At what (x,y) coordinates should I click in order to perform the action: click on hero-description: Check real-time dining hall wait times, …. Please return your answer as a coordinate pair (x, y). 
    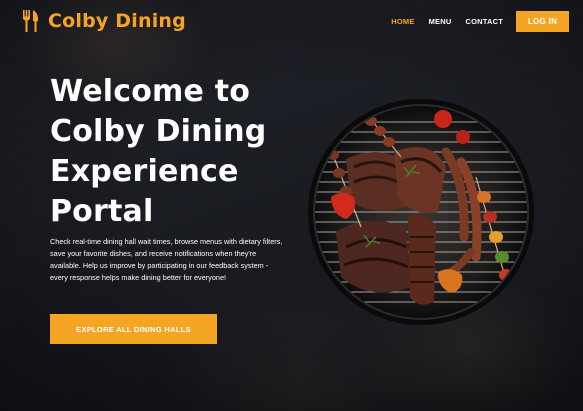
    Looking at the image, I should click on (166, 259).